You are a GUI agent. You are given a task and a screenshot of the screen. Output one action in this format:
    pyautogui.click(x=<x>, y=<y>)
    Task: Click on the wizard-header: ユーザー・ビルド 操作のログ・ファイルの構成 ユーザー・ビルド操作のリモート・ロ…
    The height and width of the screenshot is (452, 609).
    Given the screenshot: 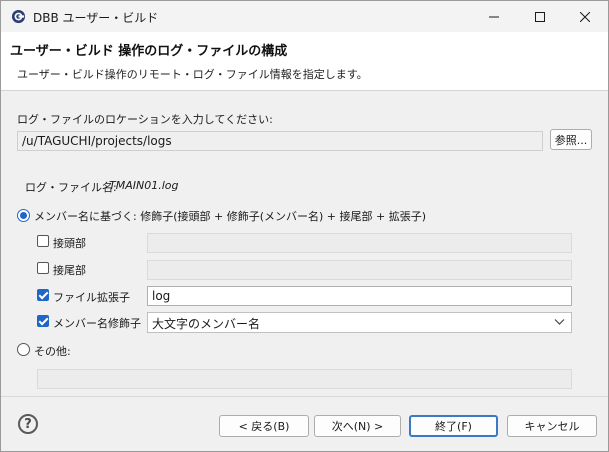 What is the action you would take?
    pyautogui.click(x=304, y=61)
    